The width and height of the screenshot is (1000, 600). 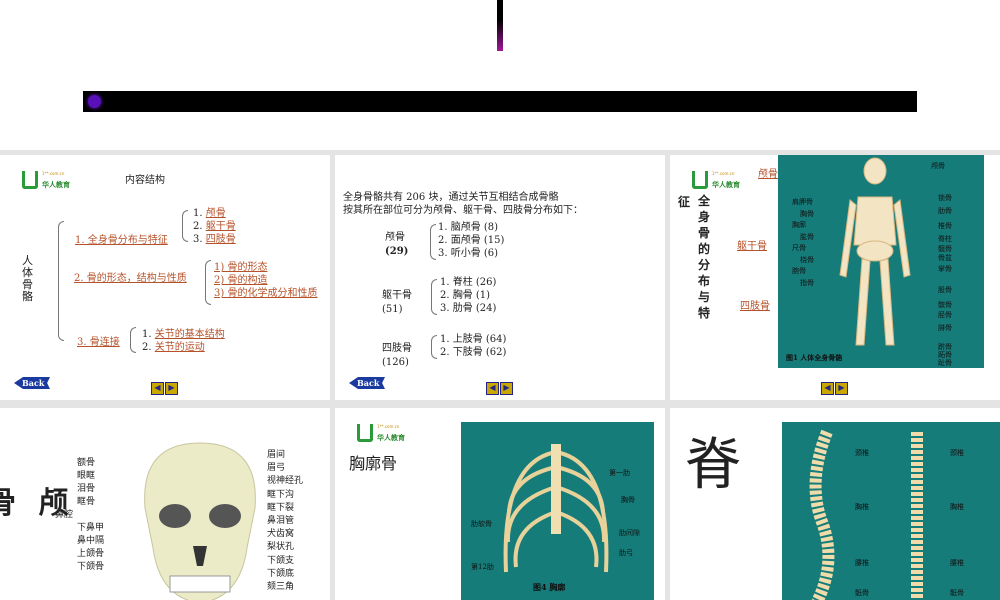 I want to click on slide-title: 全身骨的分布与特, so click(x=704, y=257).